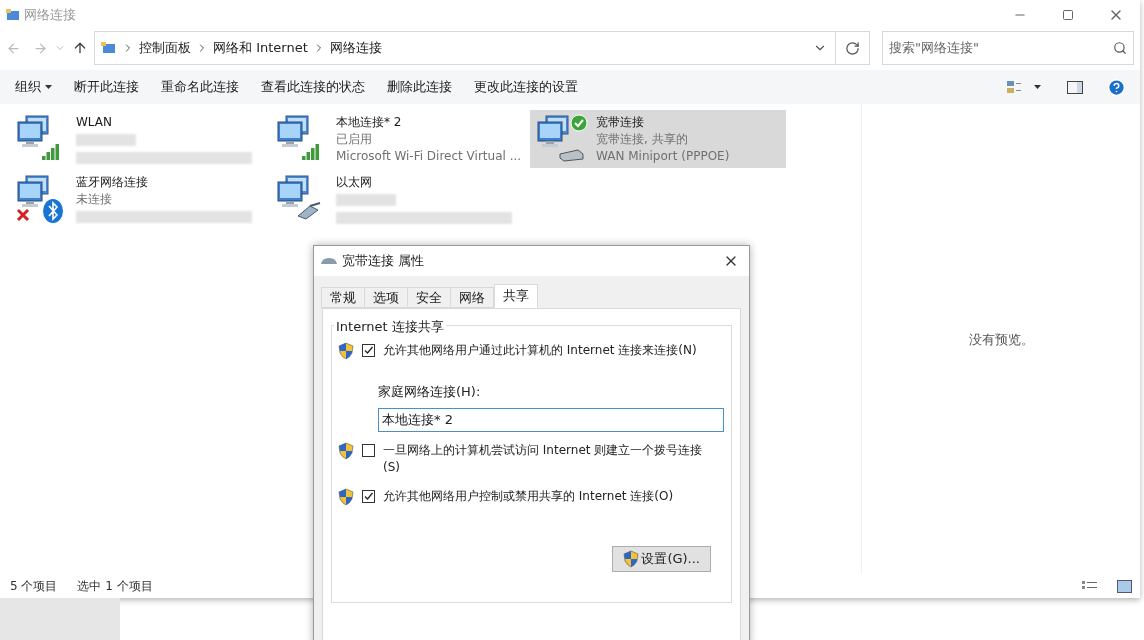 This screenshot has width=1144, height=640. Describe the element at coordinates (551, 419) in the screenshot. I see `home-network-field: 本地连接* 2` at that location.